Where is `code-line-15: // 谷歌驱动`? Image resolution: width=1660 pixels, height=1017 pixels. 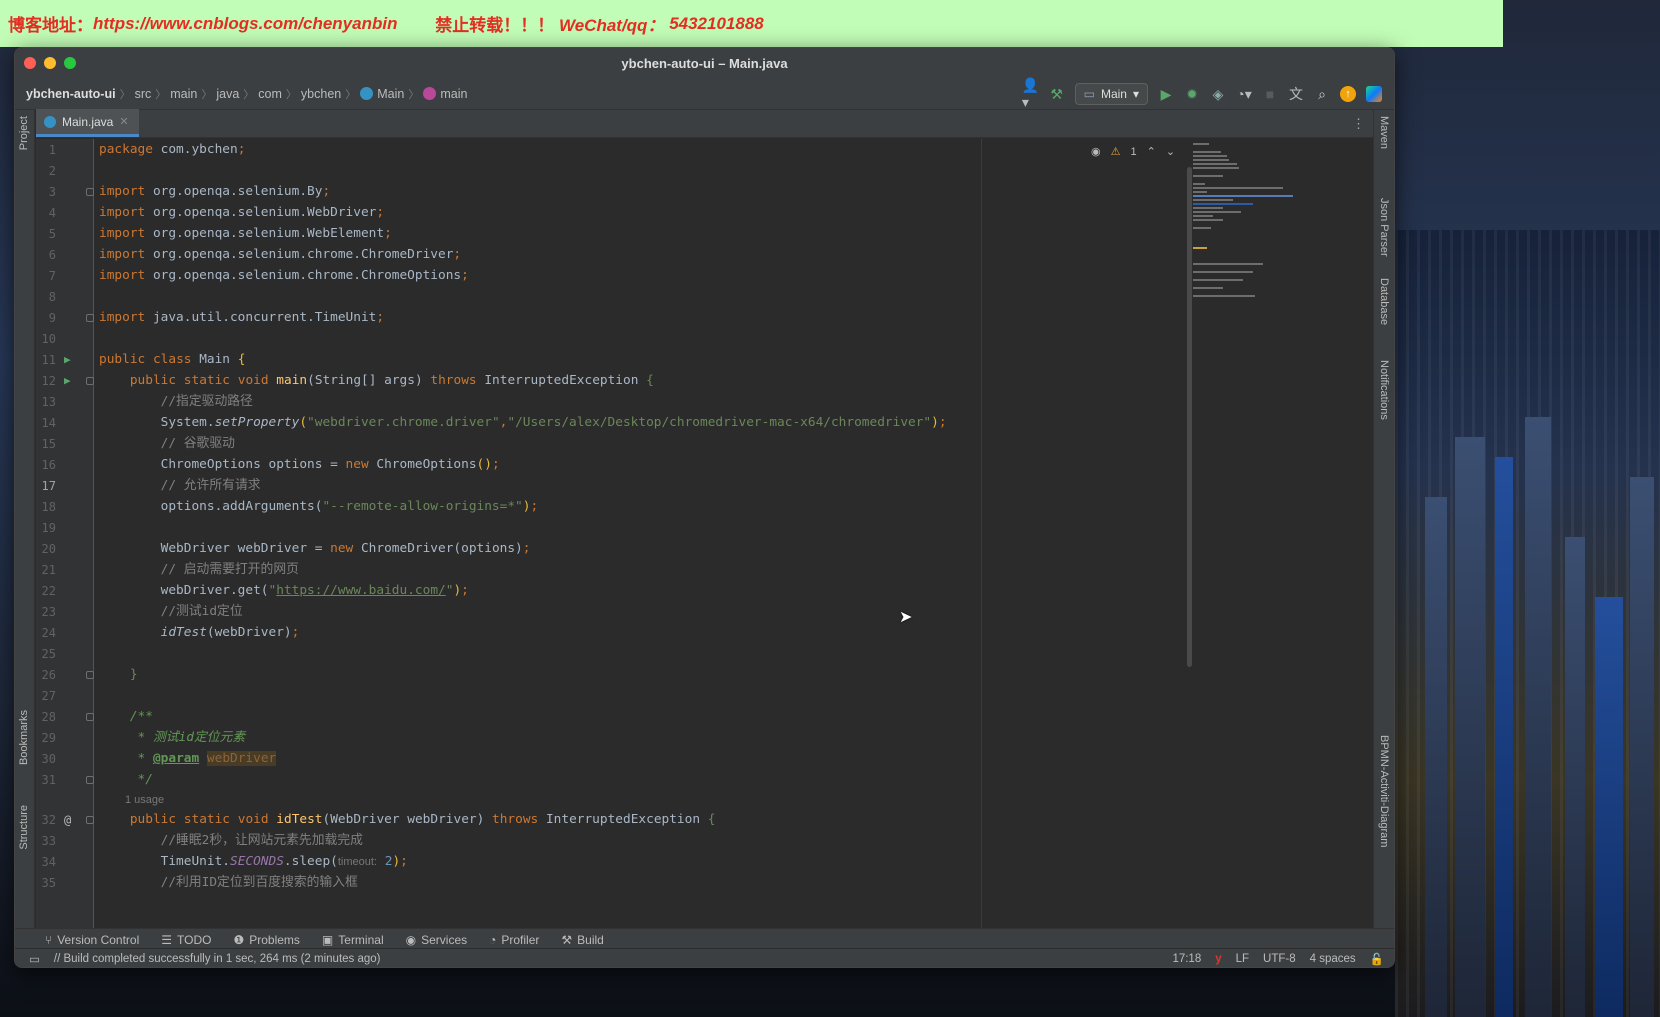 code-line-15: // 谷歌驱动 is located at coordinates (167, 444).